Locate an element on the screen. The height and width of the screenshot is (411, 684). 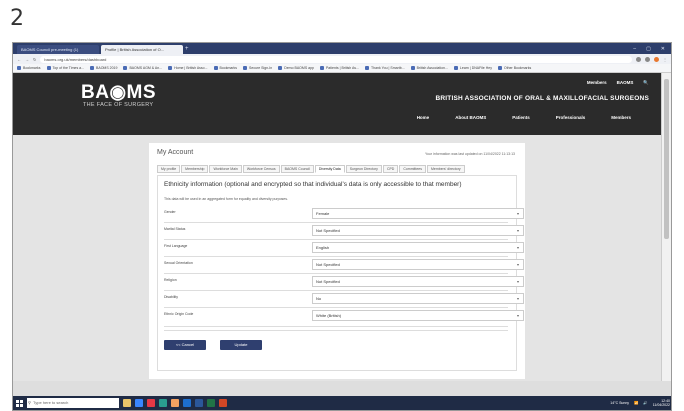
volume-icon: 🔊 is located at coordinates (645, 403).